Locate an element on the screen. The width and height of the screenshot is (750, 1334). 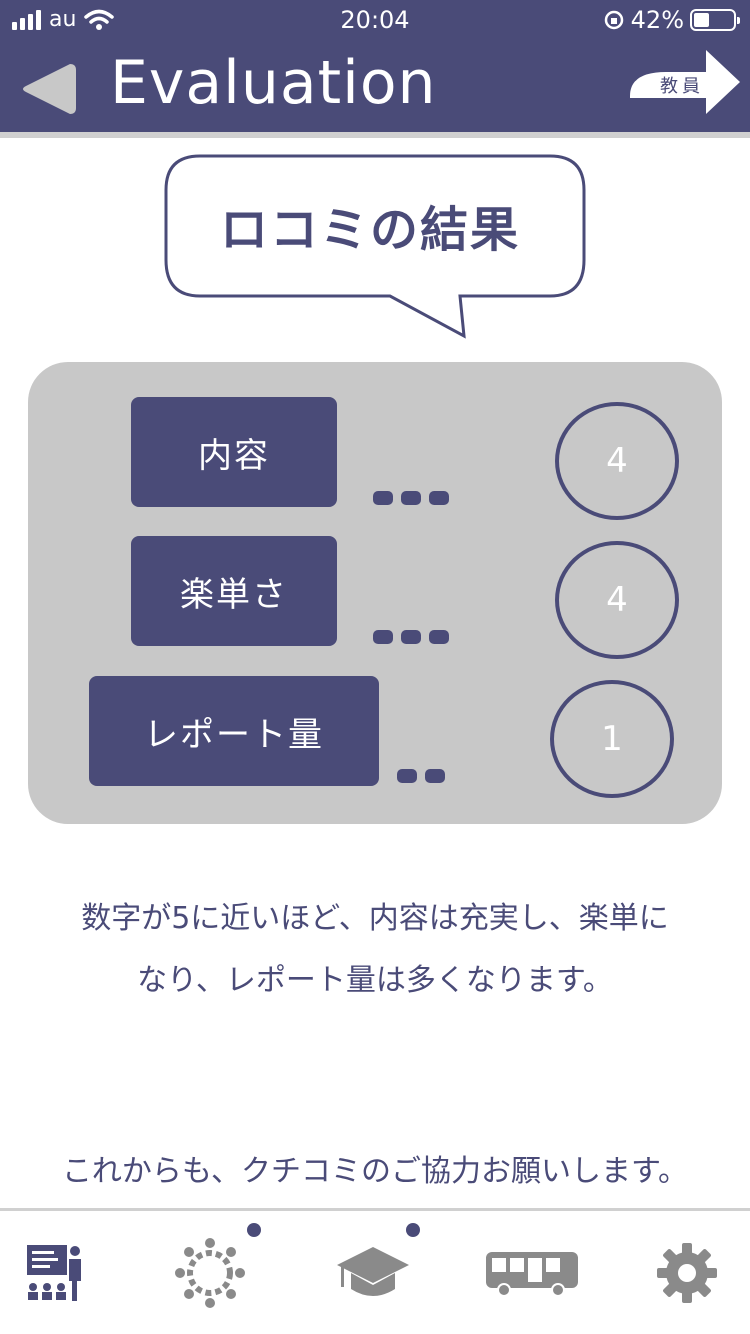
score-ease: 4 is located at coordinates (617, 600).